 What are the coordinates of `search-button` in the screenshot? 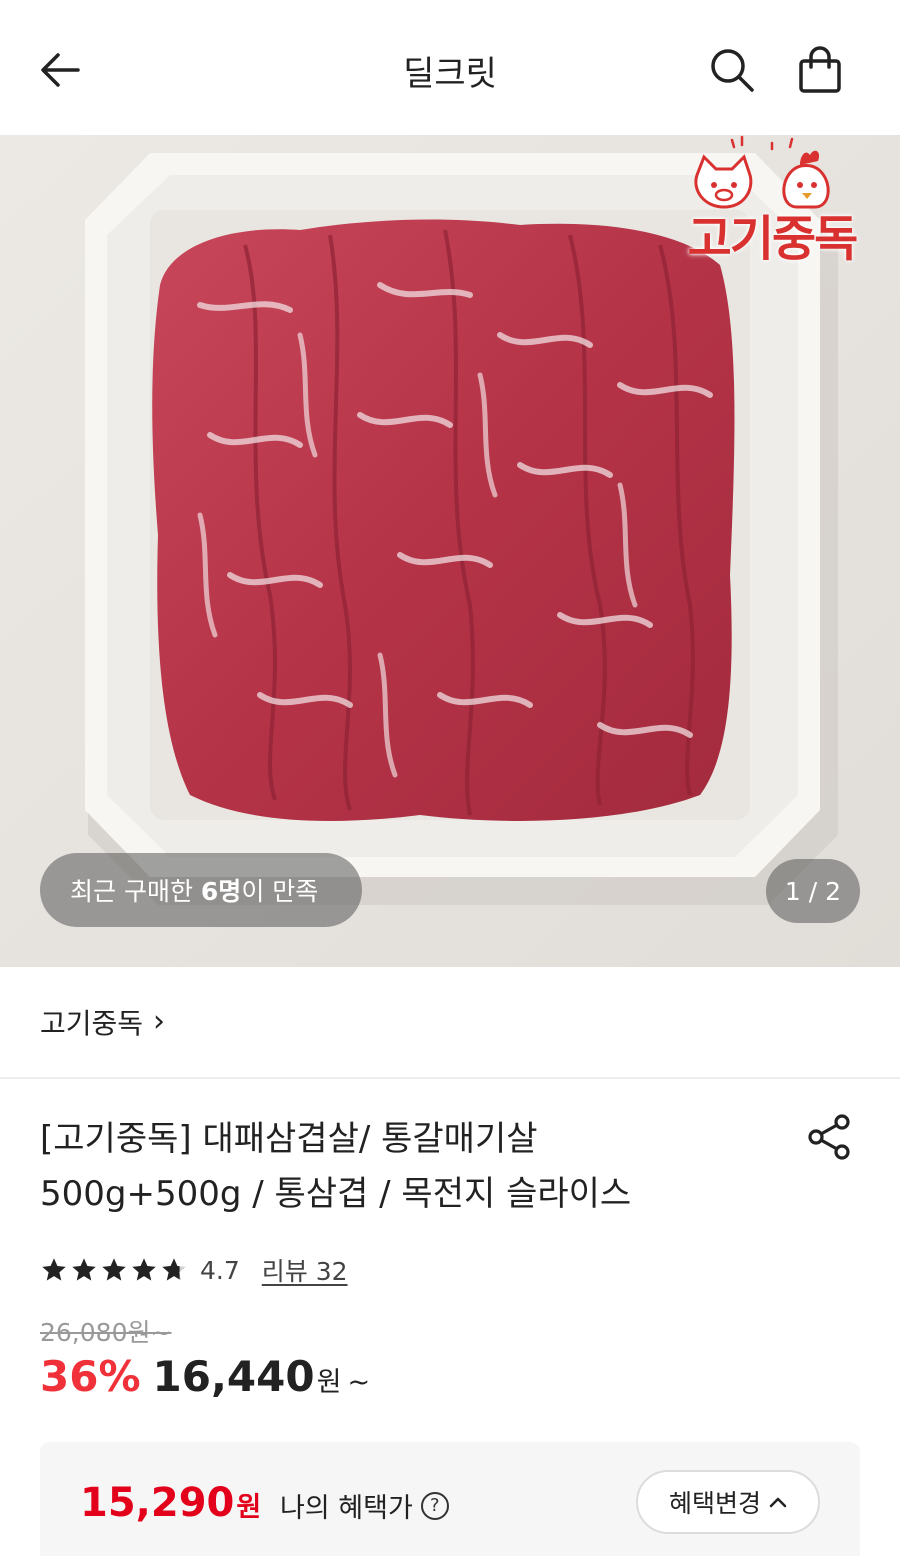 It's located at (732, 70).